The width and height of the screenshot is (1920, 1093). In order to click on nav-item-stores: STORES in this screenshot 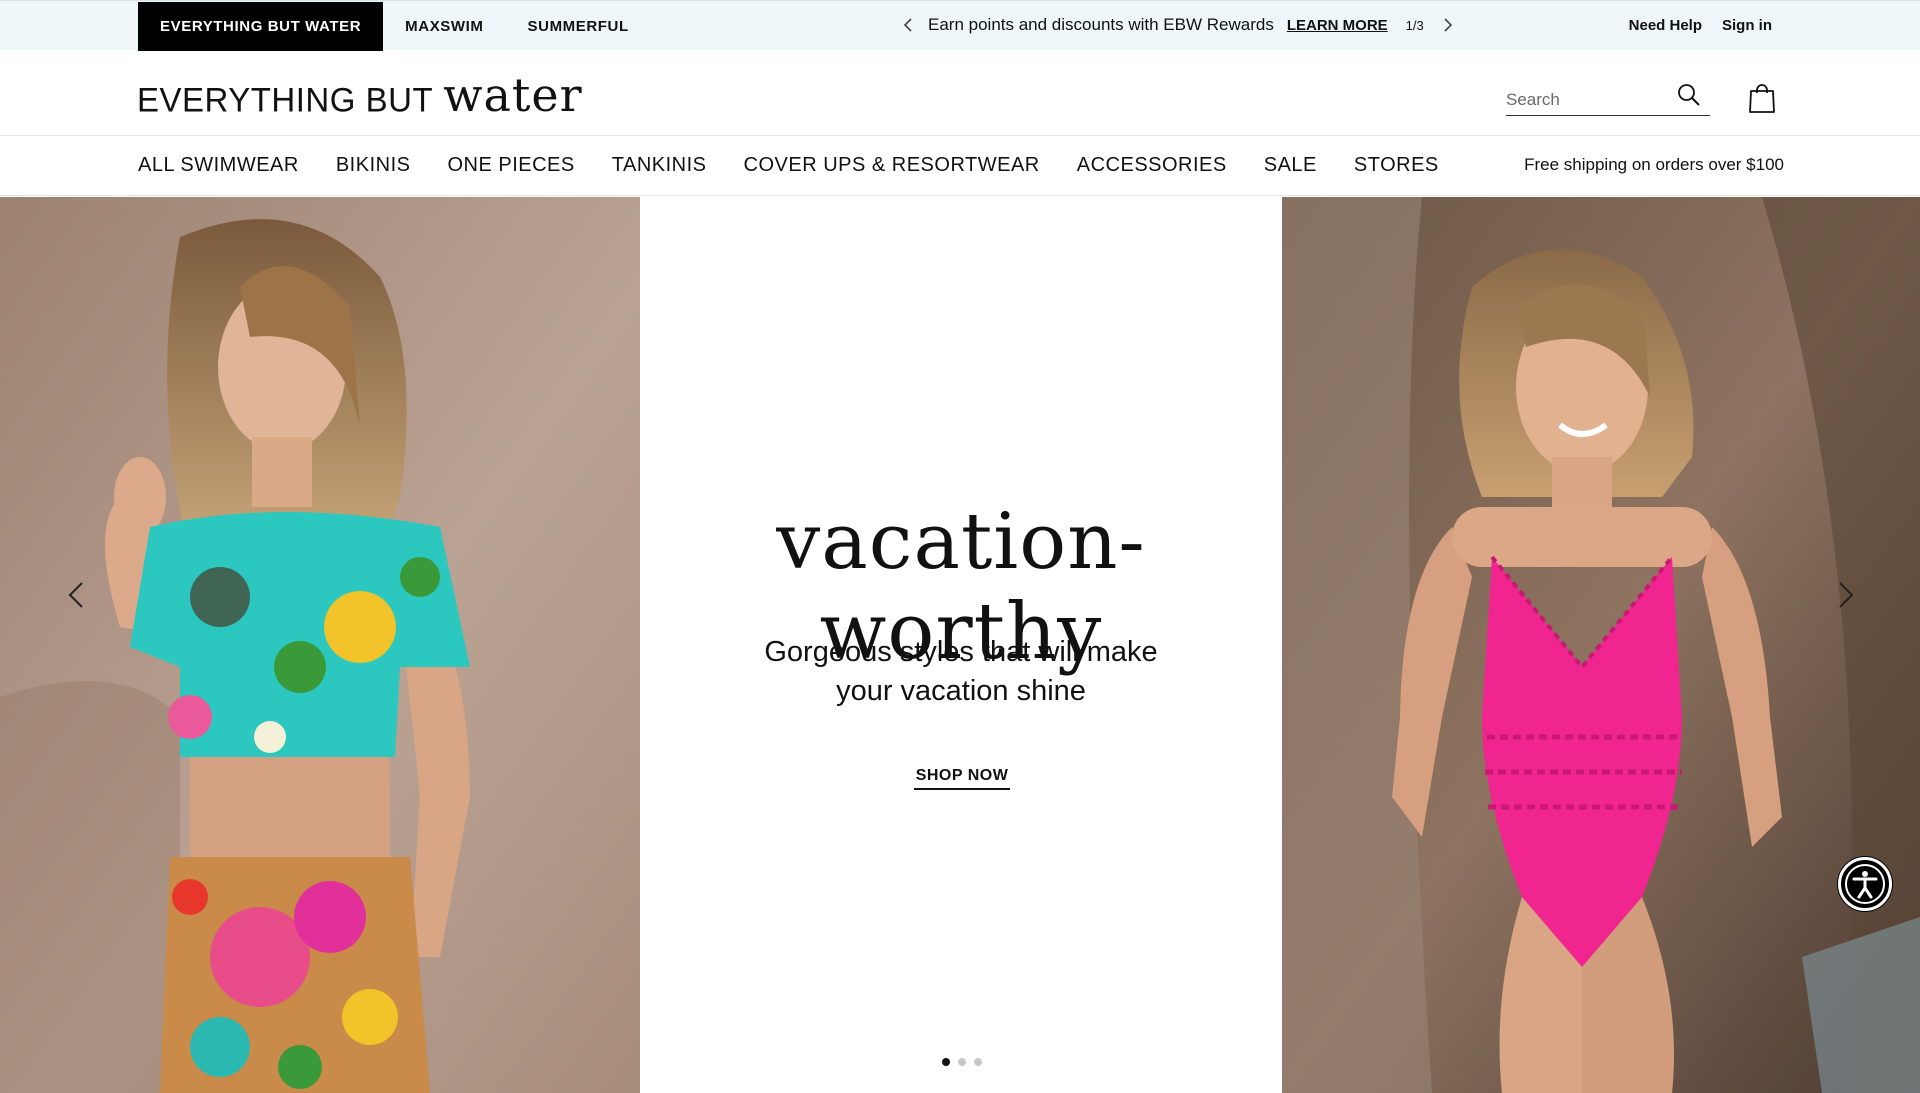, I will do `click(1396, 165)`.